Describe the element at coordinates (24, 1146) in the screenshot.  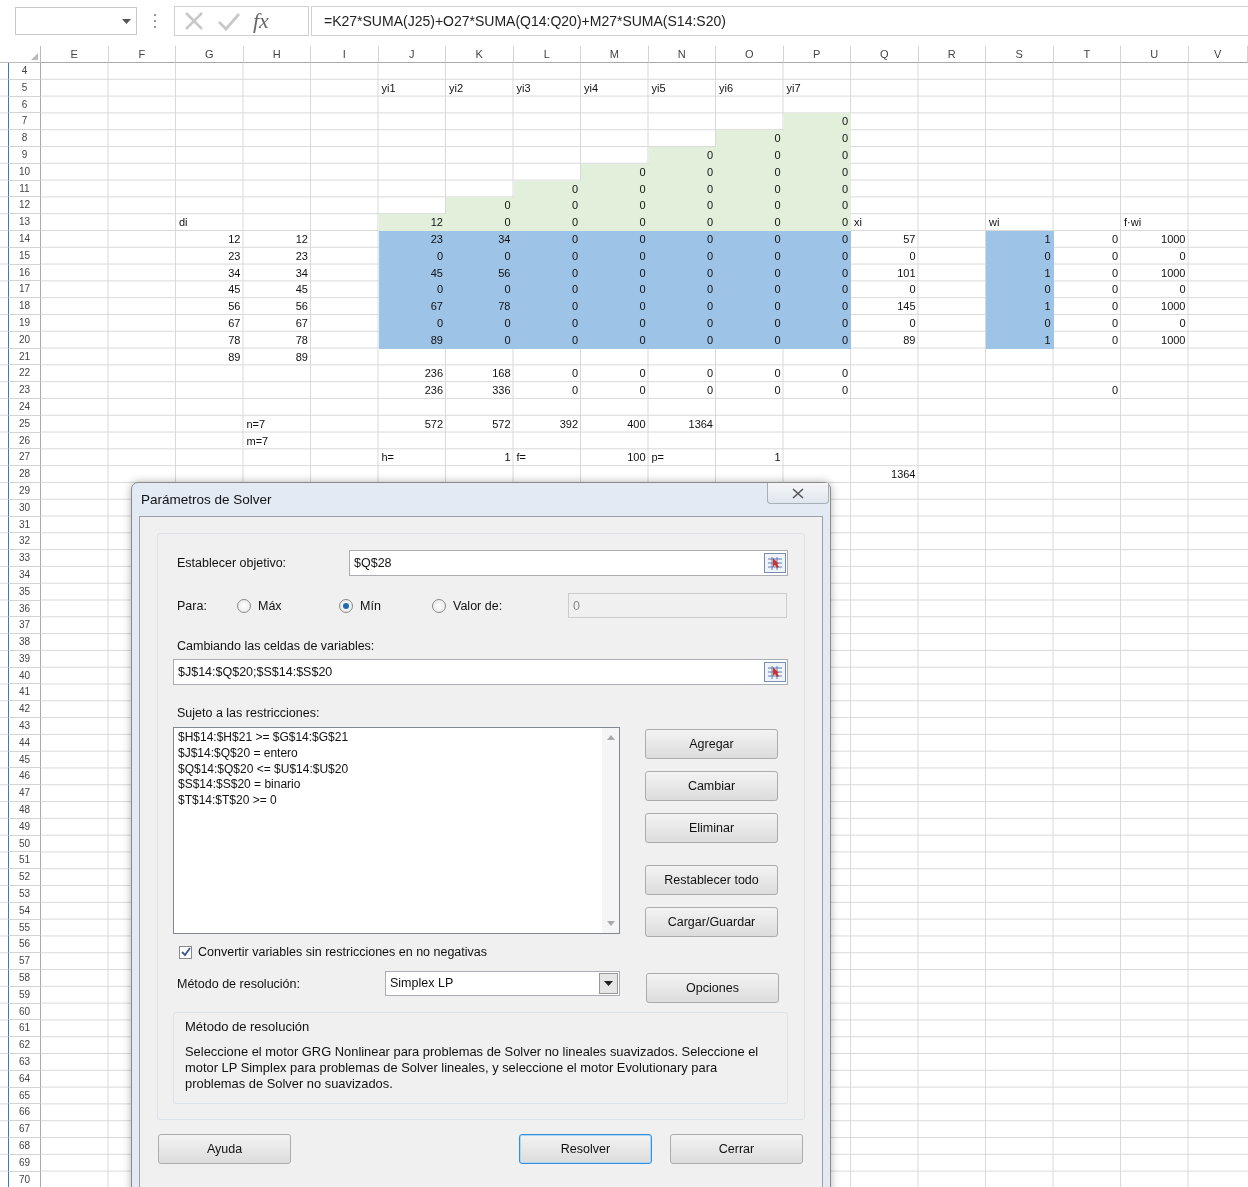
I see `row-header: 68` at that location.